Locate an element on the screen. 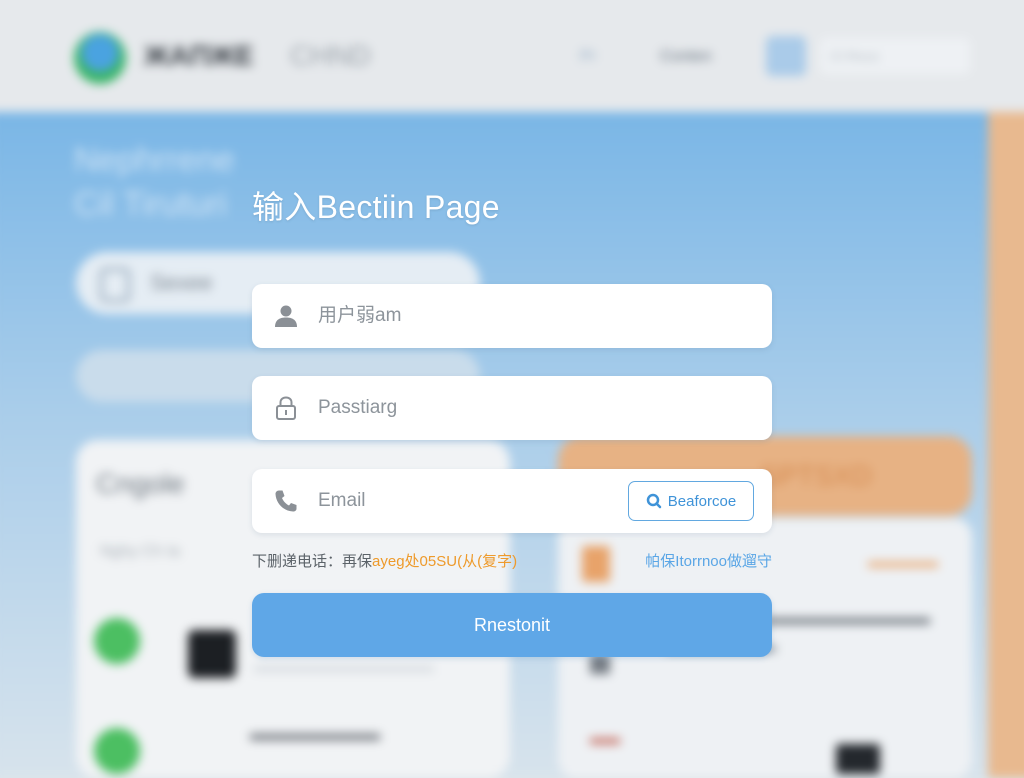 The width and height of the screenshot is (1024, 778). email-field: Beaforcoe is located at coordinates (512, 501).